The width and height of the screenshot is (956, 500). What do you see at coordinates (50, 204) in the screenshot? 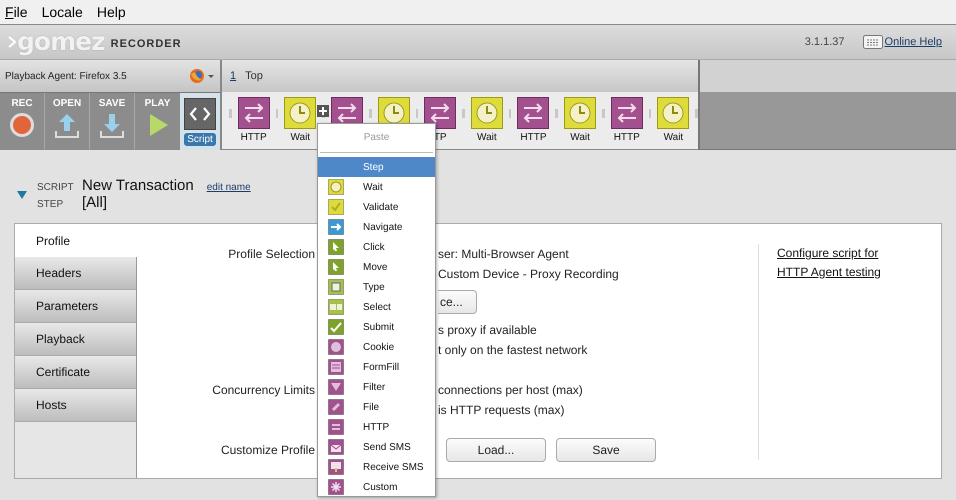
I see `step-caption: STEP` at bounding box center [50, 204].